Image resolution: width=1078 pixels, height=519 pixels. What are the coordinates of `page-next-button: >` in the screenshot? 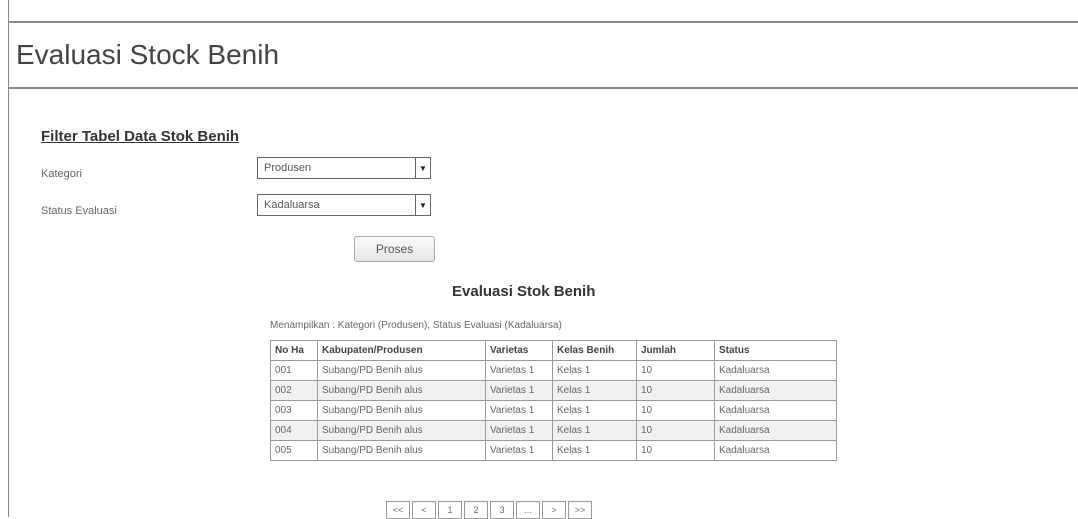 It's located at (554, 510).